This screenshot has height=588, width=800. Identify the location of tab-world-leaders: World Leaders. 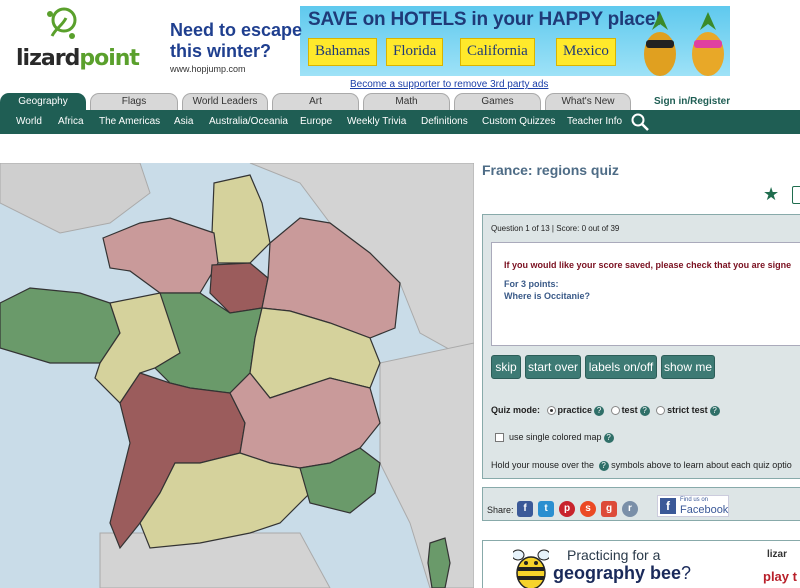
(225, 101).